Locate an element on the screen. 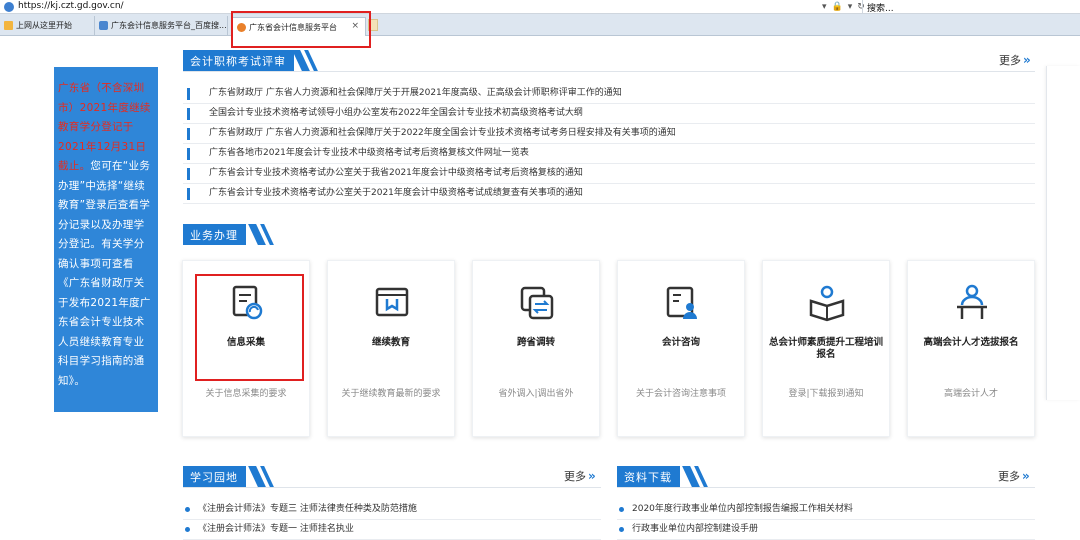 Image resolution: width=1080 pixels, height=540 pixels. item-title: 《注册会计师法》专题三 注师法律责任种类及防范措施 is located at coordinates (307, 509).